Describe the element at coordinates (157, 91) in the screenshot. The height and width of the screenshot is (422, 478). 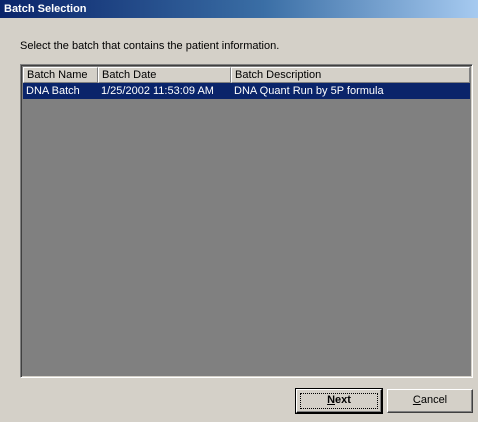
I see `cell-batch-date: 1/25/2002 11:53:09 AM` at that location.